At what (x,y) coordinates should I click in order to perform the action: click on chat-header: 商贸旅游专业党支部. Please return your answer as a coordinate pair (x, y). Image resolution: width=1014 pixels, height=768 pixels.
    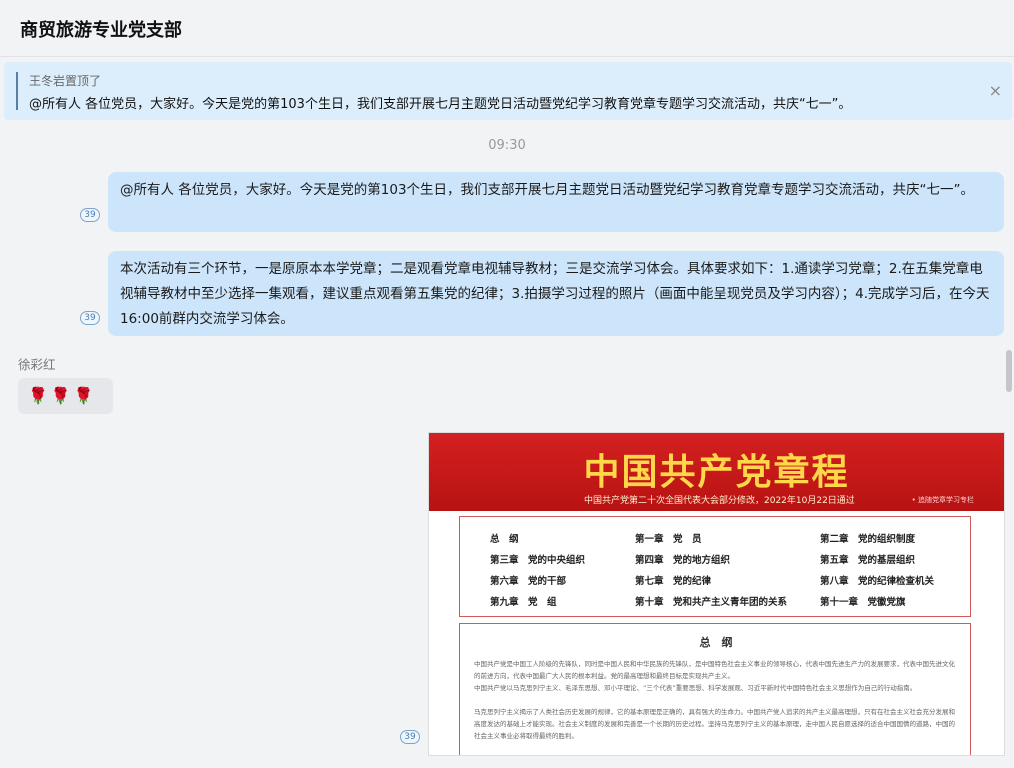
    Looking at the image, I should click on (507, 28).